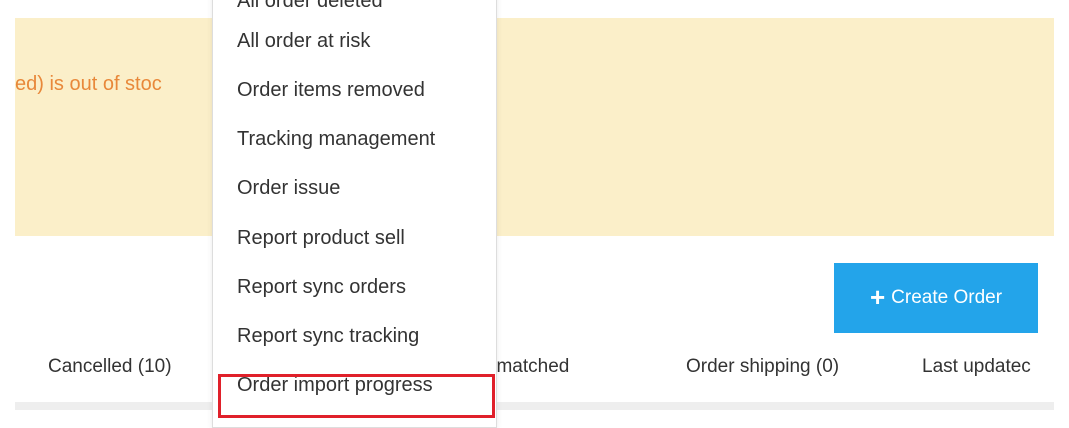  Describe the element at coordinates (331, 90) in the screenshot. I see `menu-item-order-items-removed: Order items removed` at that location.